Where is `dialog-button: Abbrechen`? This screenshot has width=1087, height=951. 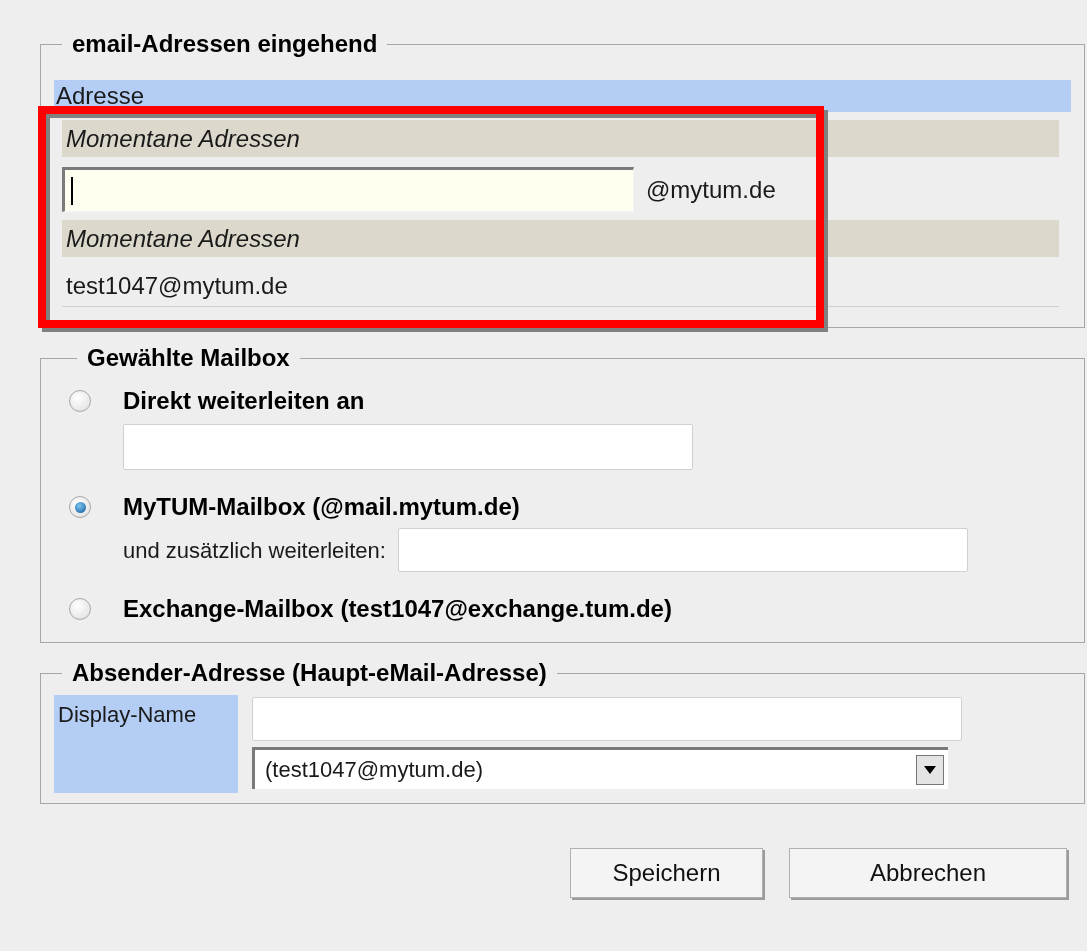 dialog-button: Abbrechen is located at coordinates (928, 873).